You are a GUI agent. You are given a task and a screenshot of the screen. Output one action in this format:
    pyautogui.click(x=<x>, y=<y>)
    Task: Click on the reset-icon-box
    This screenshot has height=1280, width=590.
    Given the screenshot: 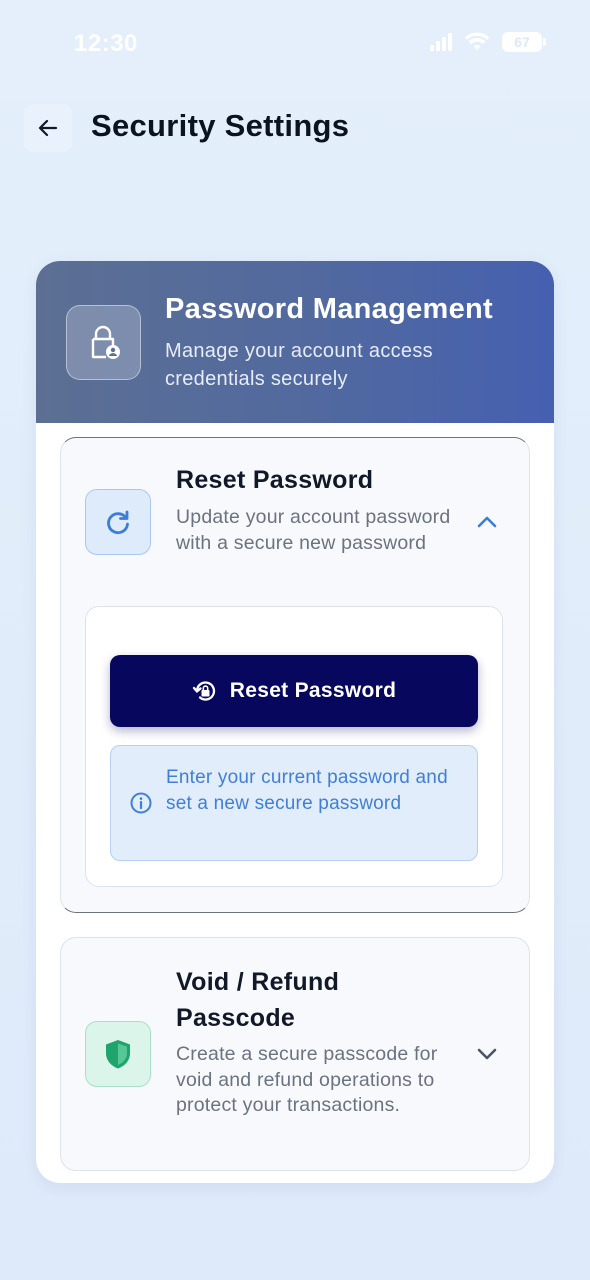 What is the action you would take?
    pyautogui.click(x=118, y=522)
    